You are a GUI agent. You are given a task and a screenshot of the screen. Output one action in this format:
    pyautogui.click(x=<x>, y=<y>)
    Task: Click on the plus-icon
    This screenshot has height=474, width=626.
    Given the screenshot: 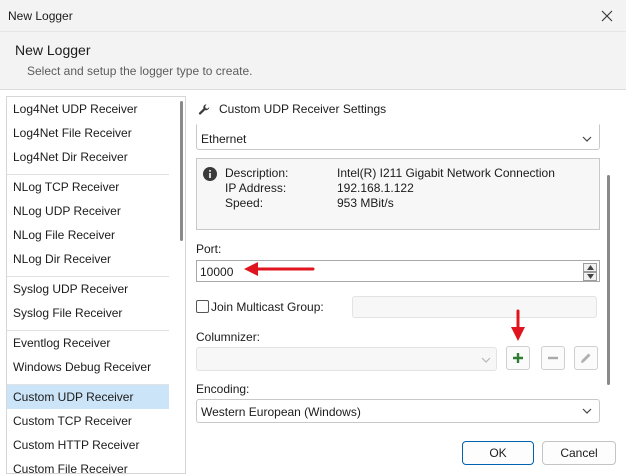 What is the action you would take?
    pyautogui.click(x=518, y=358)
    